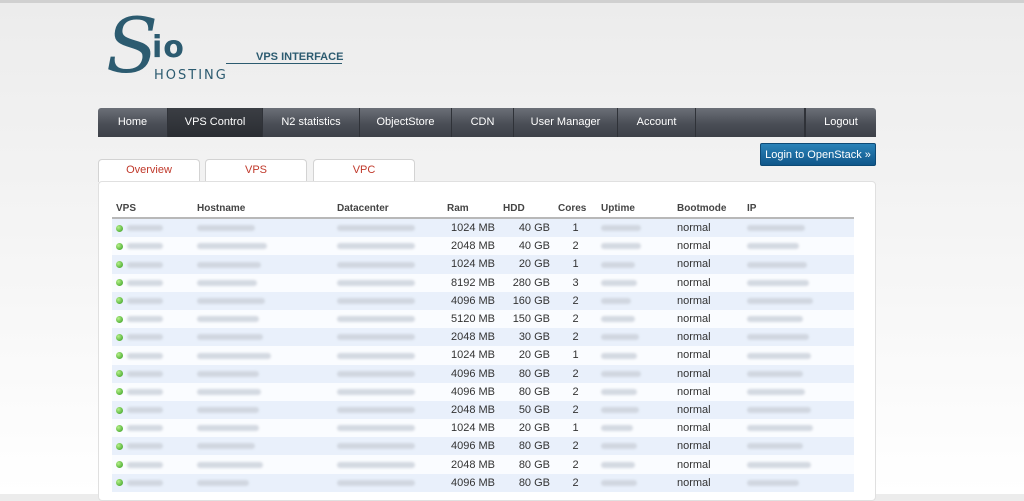 This screenshot has height=501, width=1024. Describe the element at coordinates (708, 209) in the screenshot. I see `col-bootmode: Bootmode` at that location.